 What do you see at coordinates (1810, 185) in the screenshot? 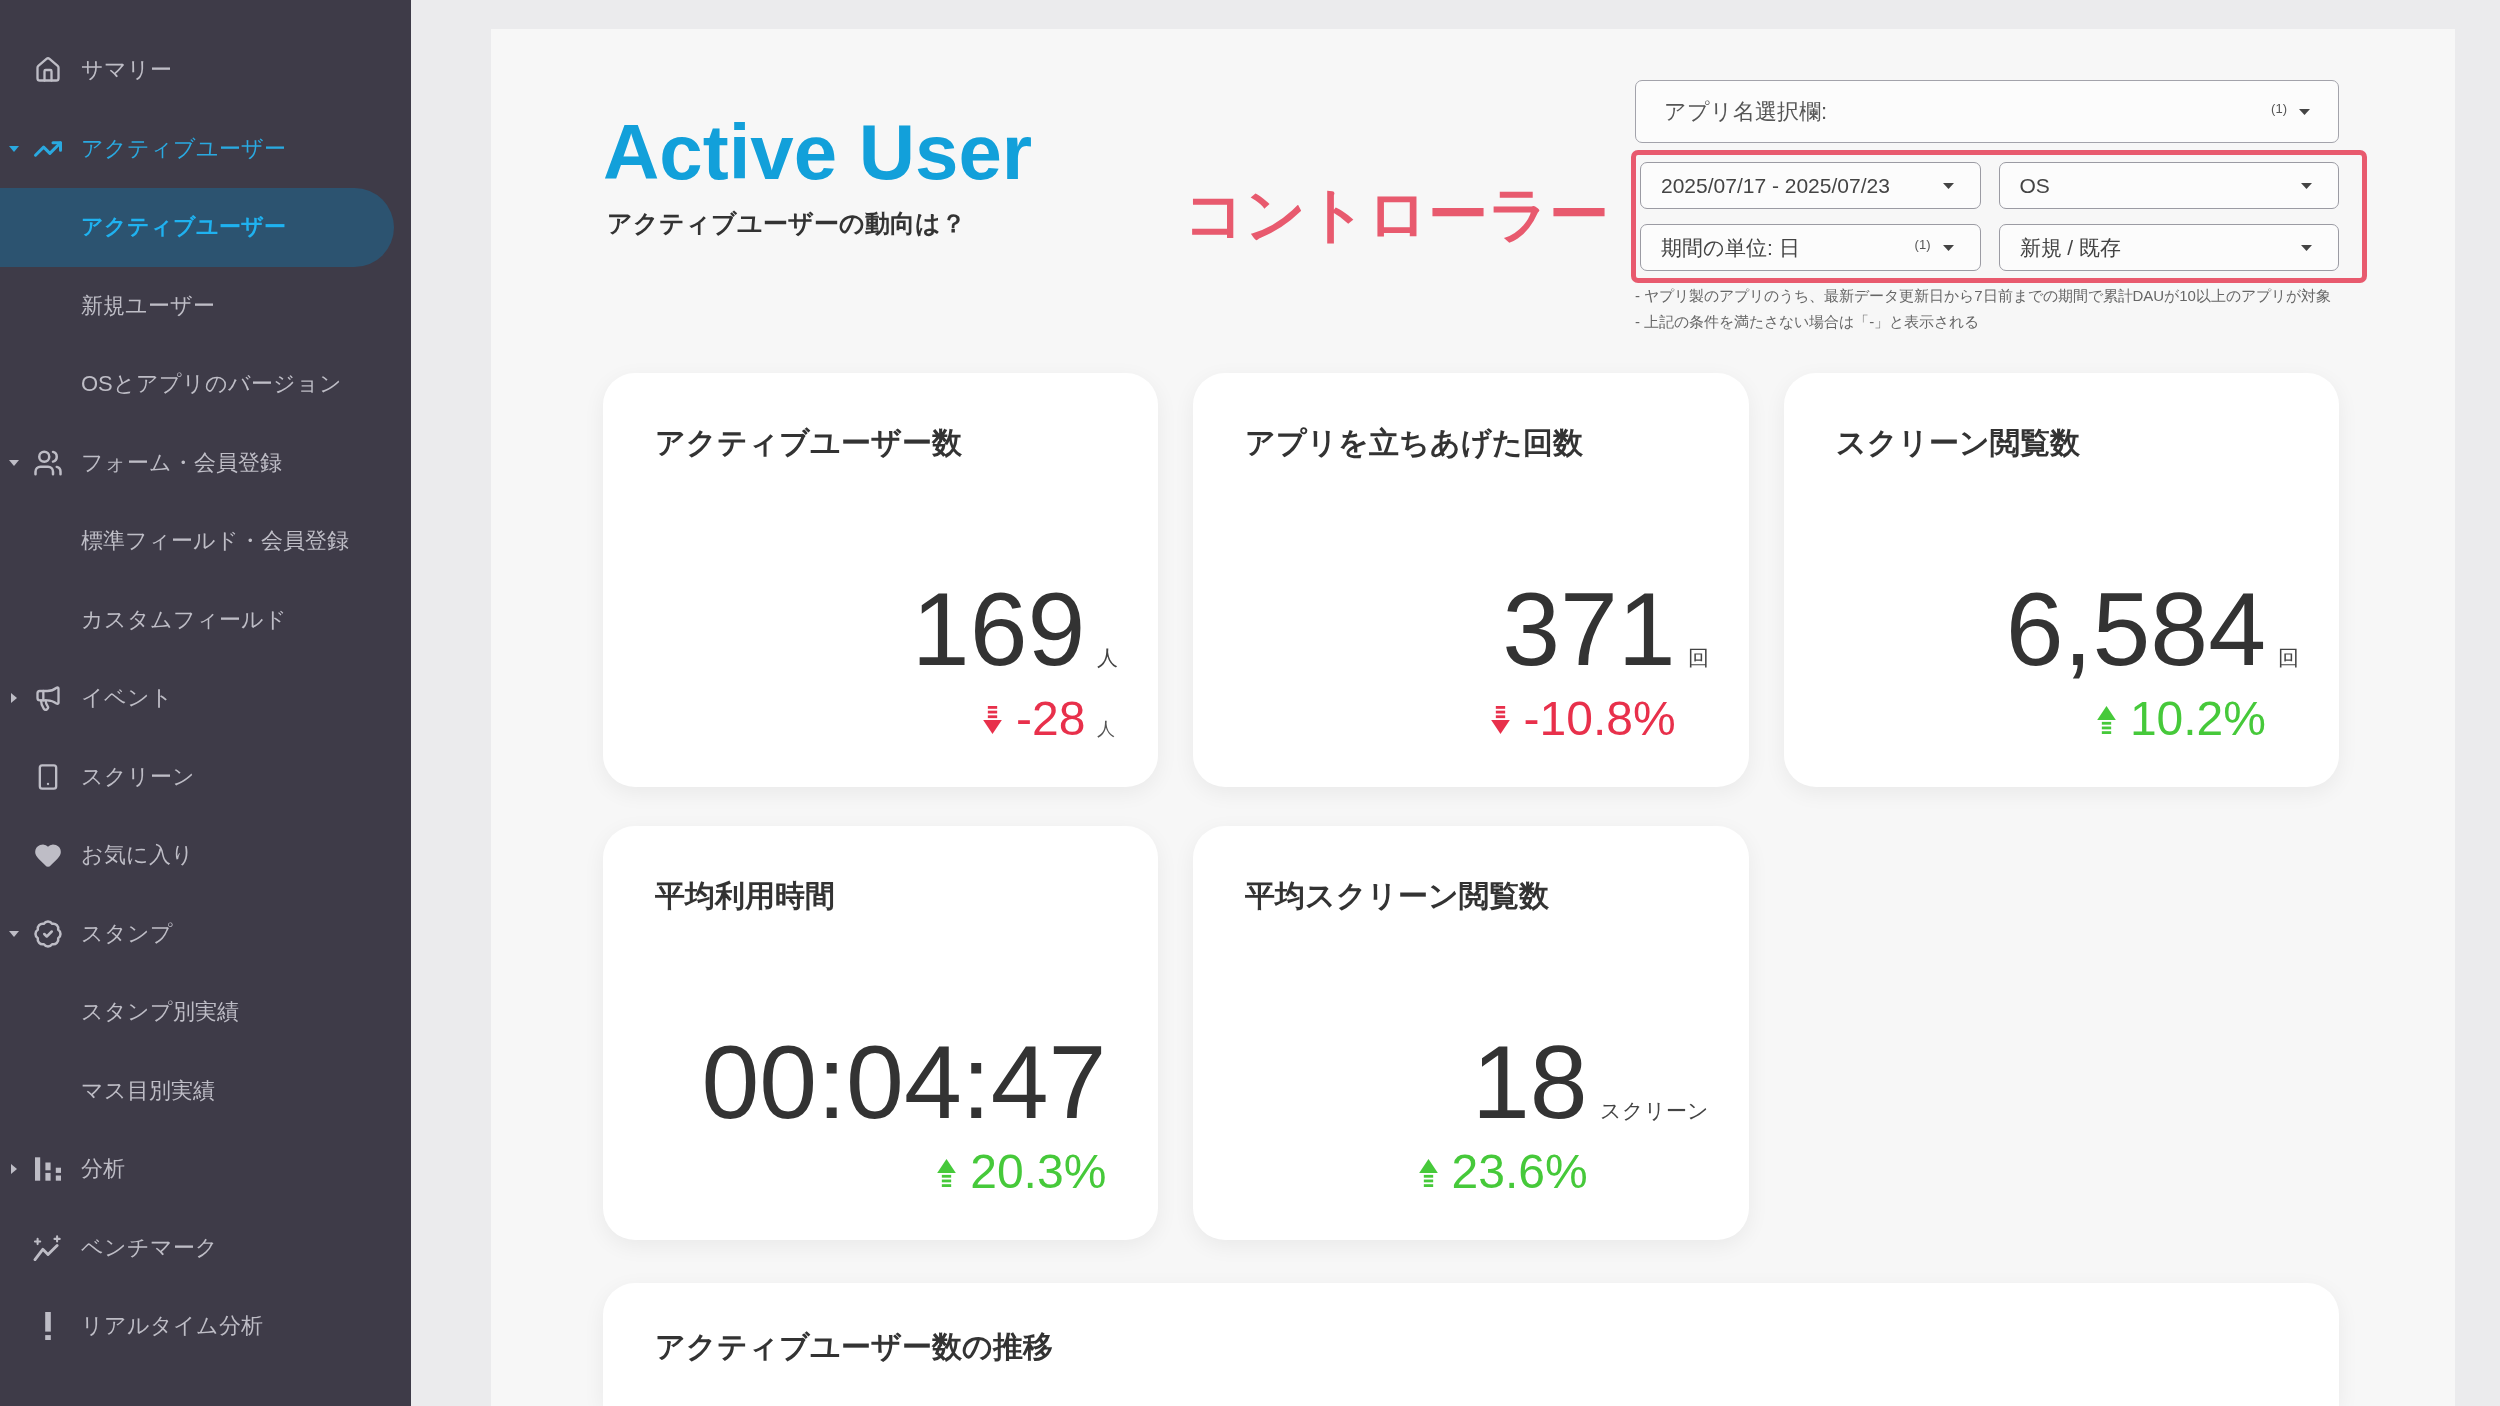
I see `filter-dropdown: 2025/07/17 - 2025/07/23` at bounding box center [1810, 185].